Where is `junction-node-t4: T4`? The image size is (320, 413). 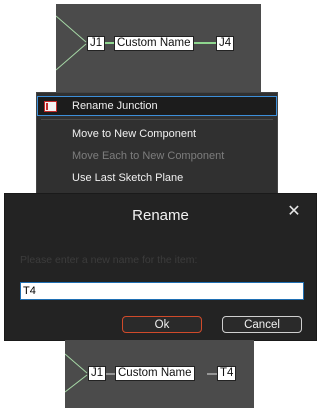
junction-node-t4: T4 is located at coordinates (227, 373).